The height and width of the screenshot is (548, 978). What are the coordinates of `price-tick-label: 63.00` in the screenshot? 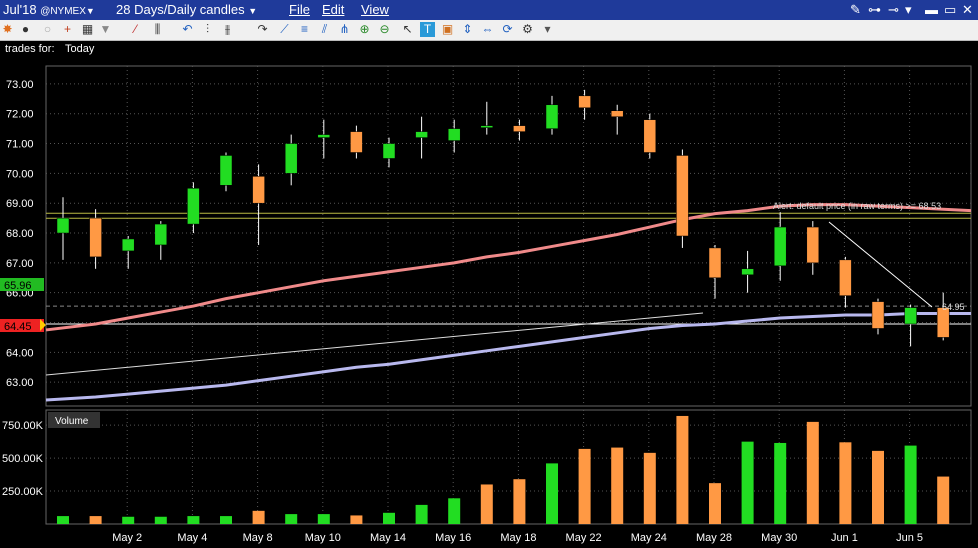 It's located at (20, 383).